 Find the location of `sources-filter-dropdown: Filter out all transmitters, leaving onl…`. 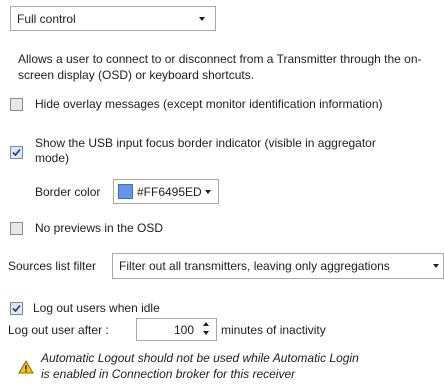

sources-filter-dropdown: Filter out all transmitters, leaving onl… is located at coordinates (278, 266).